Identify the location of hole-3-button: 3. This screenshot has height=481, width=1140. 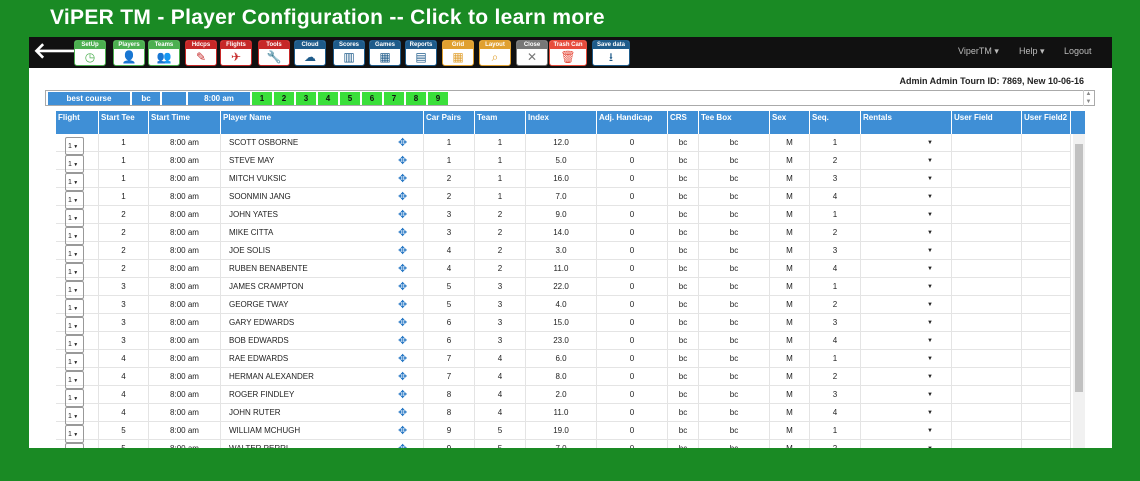
(306, 98).